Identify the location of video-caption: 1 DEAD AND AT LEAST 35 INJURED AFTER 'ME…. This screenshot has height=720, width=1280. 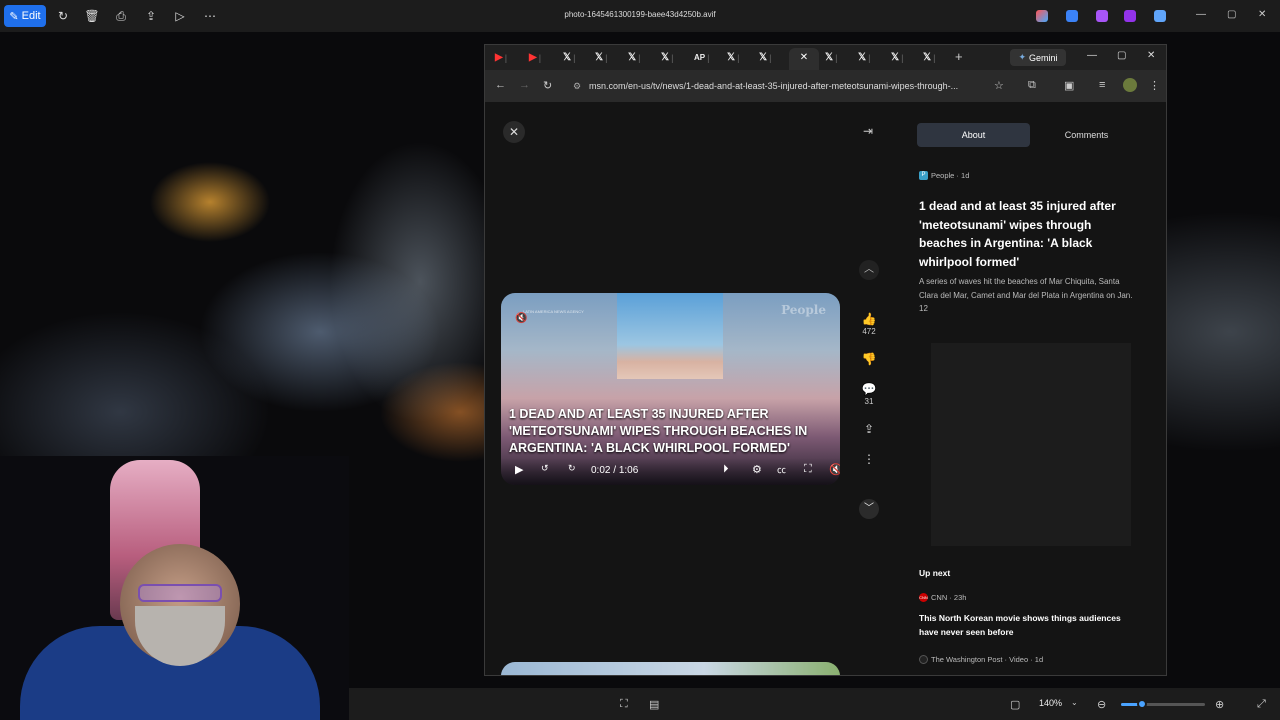
(658, 431).